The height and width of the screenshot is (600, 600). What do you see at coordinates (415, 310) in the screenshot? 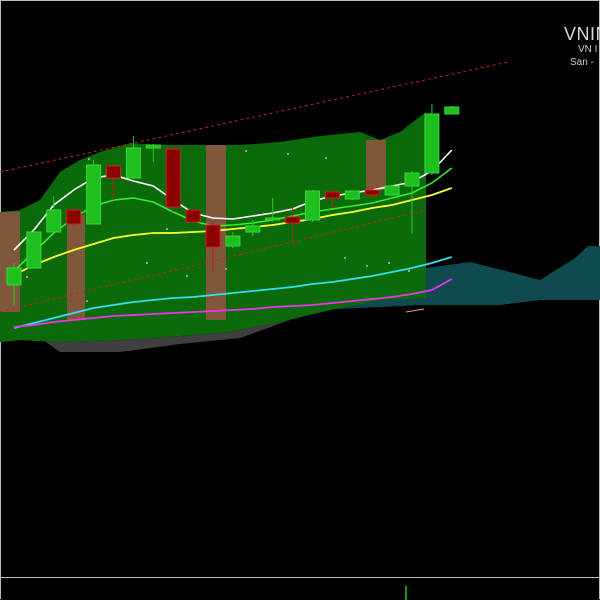
I see `price-marker` at bounding box center [415, 310].